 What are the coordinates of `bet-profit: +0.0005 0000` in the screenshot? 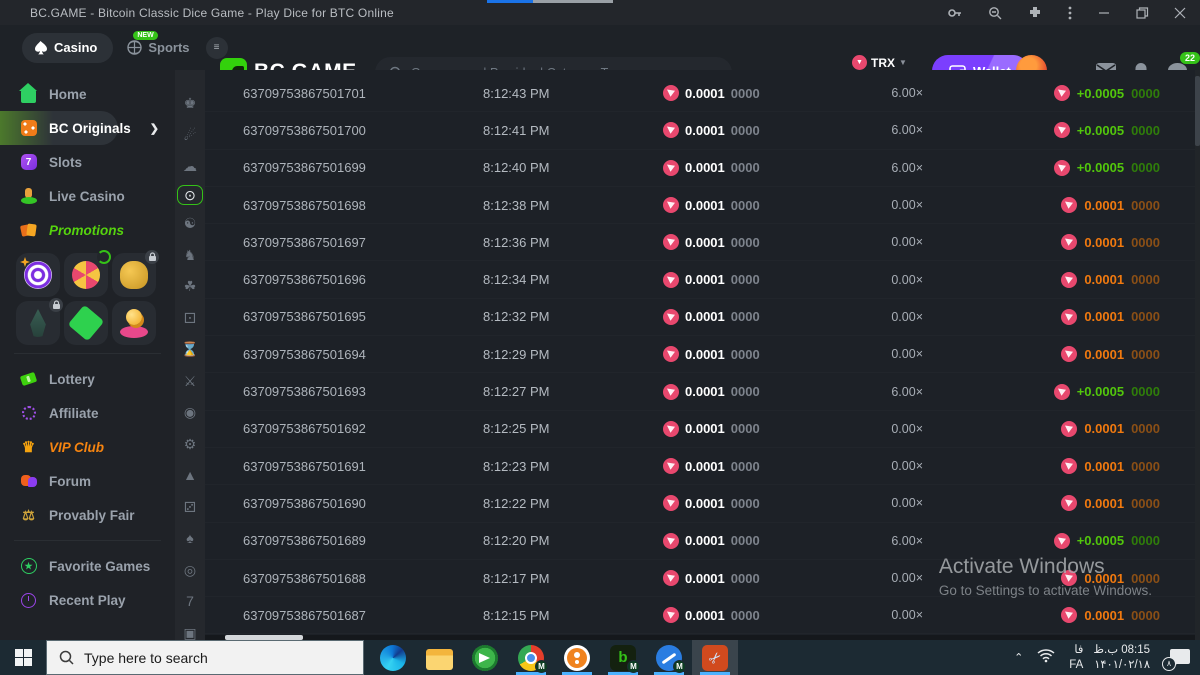 It's located at (1061, 391).